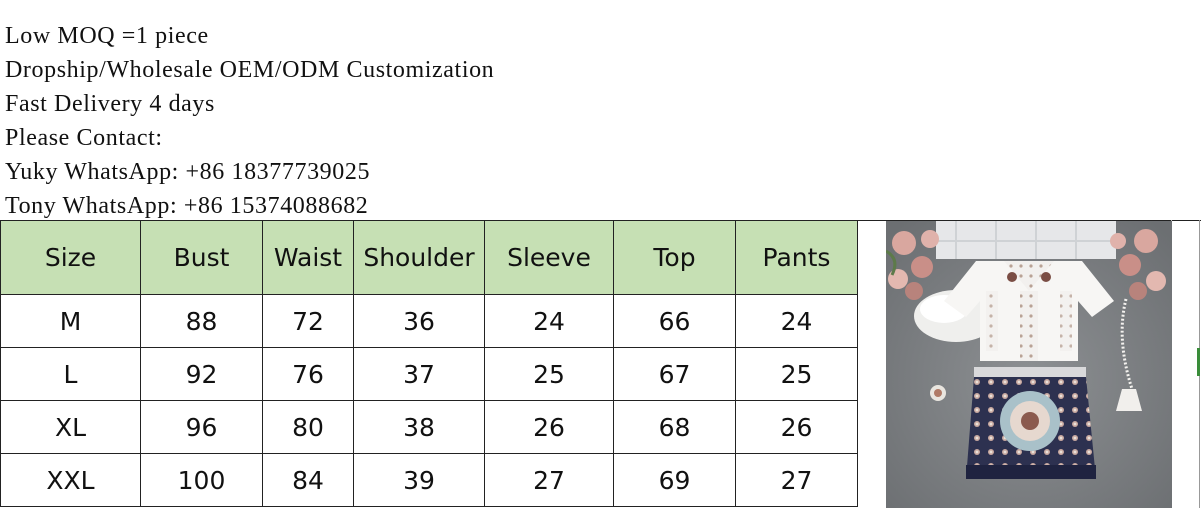  I want to click on cell-shoulder: 36, so click(419, 321).